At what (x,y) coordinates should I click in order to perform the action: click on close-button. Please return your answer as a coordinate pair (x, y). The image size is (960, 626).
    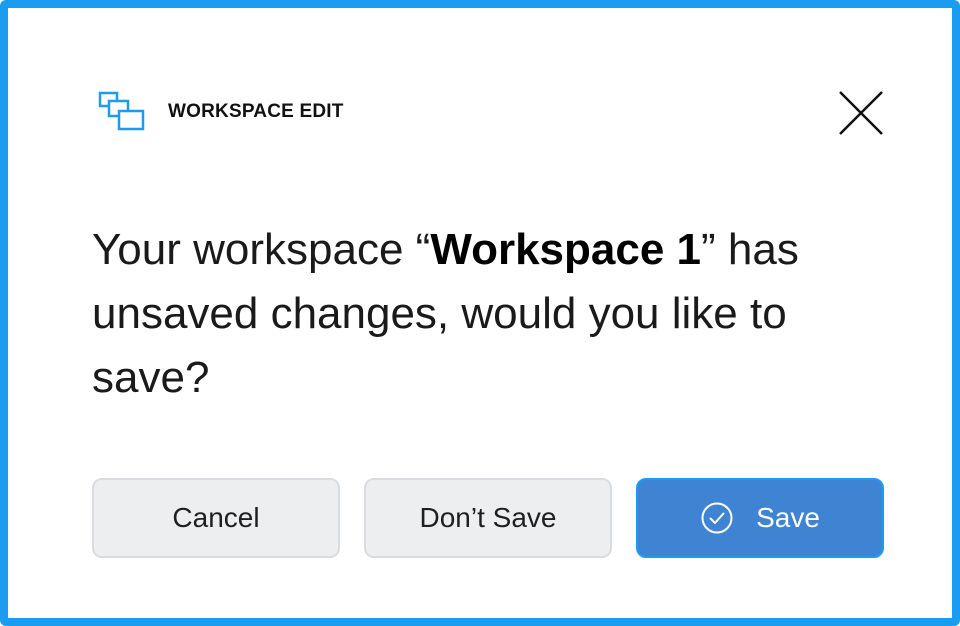
    Looking at the image, I should click on (861, 113).